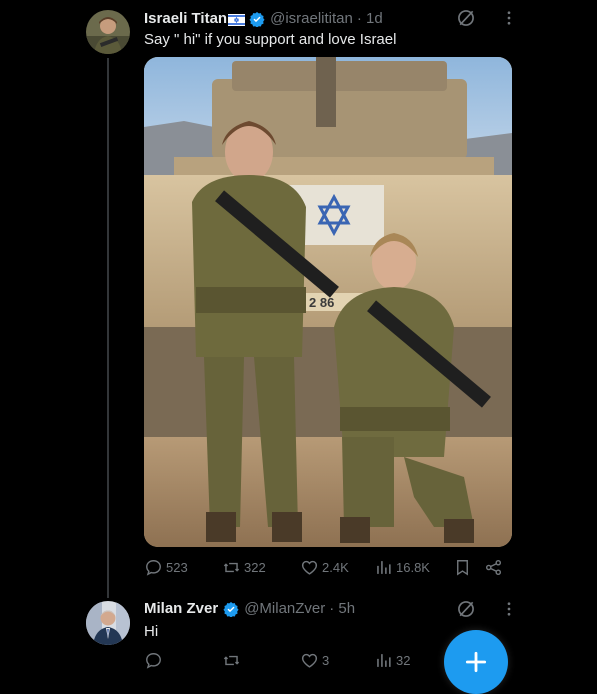 This screenshot has height=694, width=597. Describe the element at coordinates (177, 567) in the screenshot. I see `reply-count: 523` at that location.